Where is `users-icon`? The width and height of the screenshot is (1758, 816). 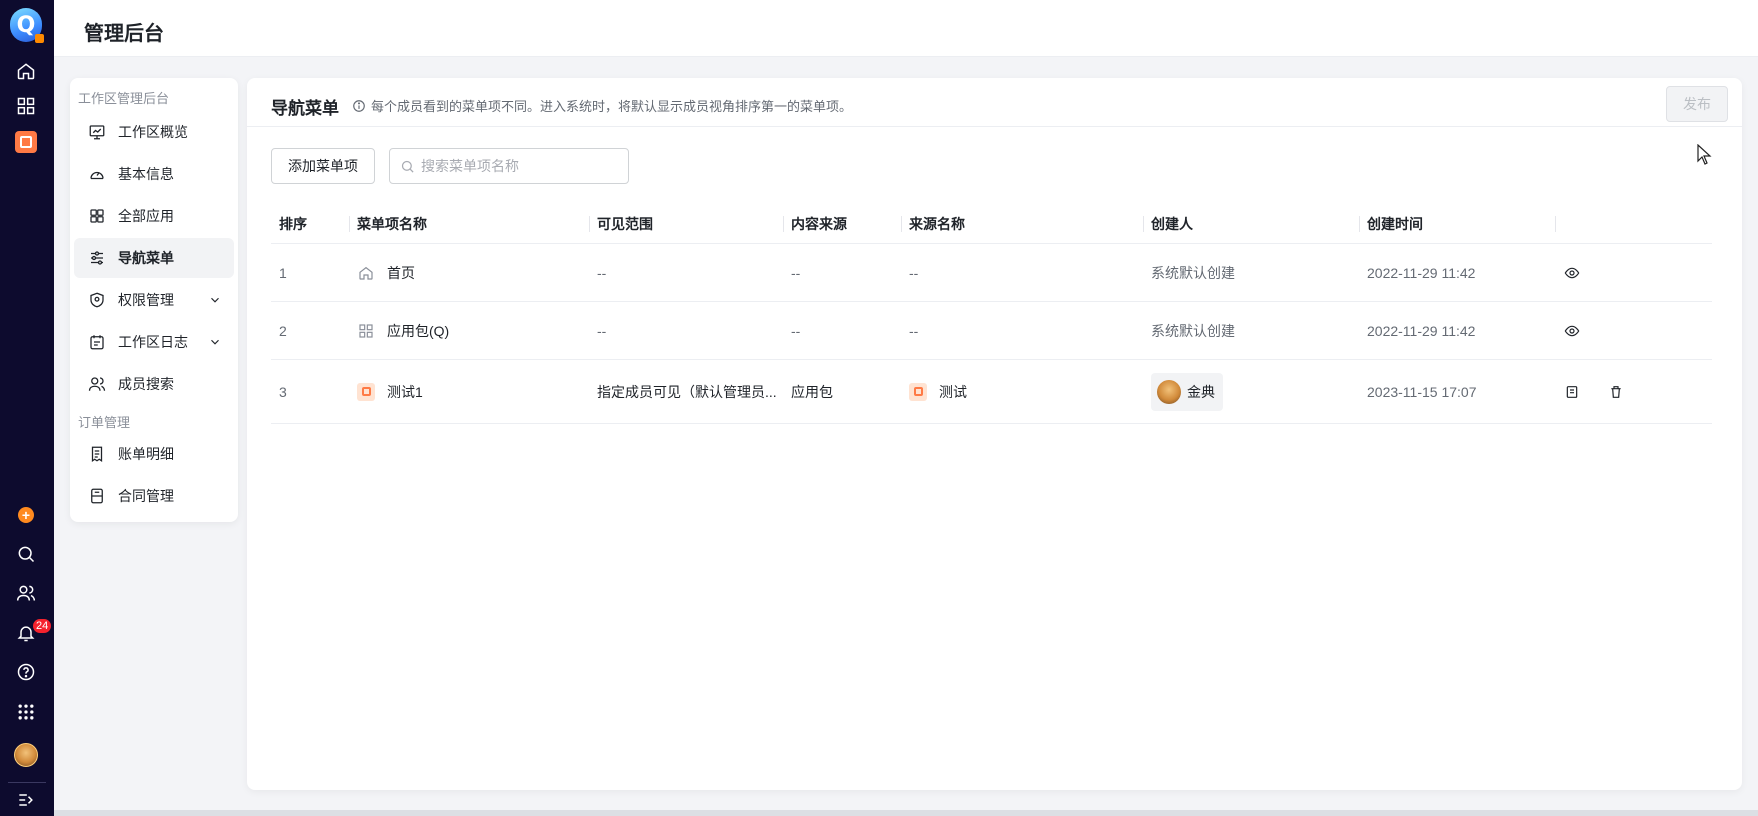
users-icon is located at coordinates (97, 384).